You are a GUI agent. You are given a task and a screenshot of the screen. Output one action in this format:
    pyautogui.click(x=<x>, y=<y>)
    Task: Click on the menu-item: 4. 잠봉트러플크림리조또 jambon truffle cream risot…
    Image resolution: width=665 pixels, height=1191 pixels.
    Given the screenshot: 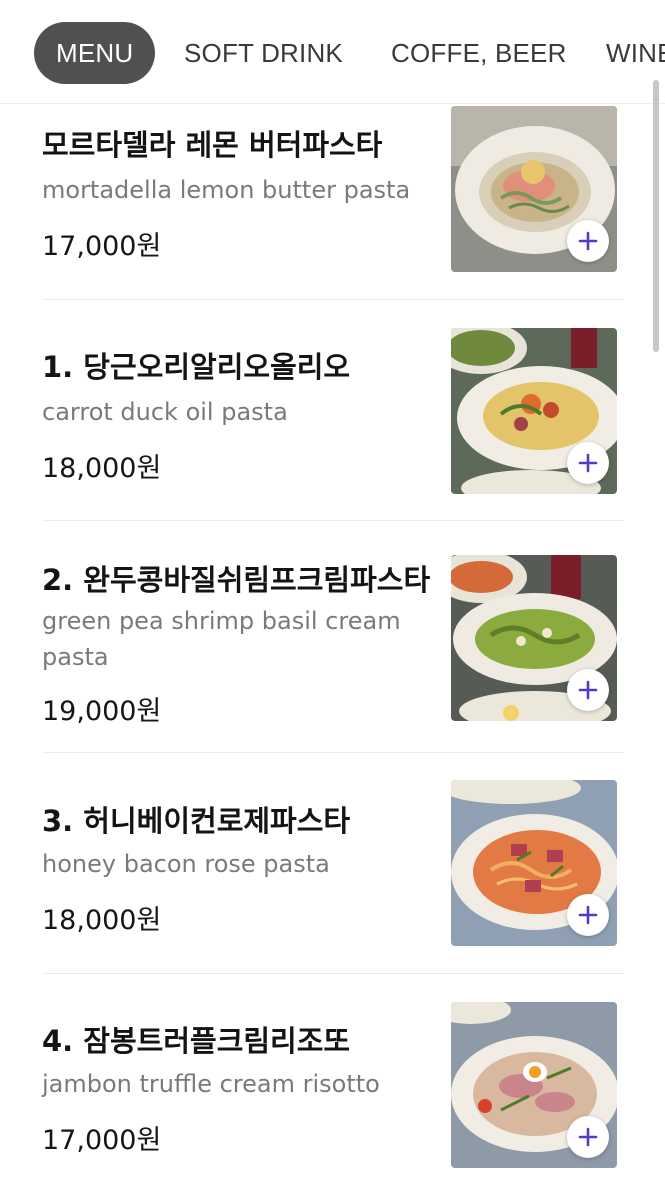 What is the action you would take?
    pyautogui.click(x=333, y=1095)
    